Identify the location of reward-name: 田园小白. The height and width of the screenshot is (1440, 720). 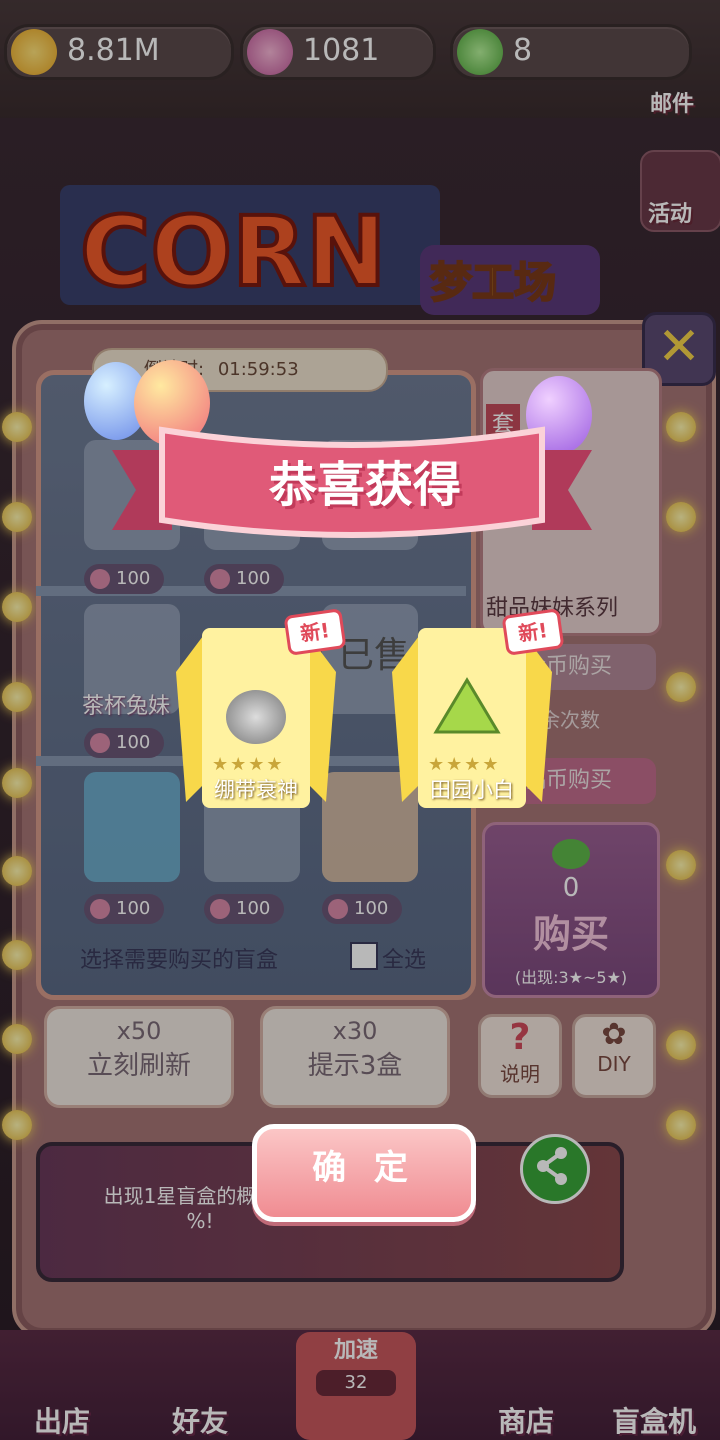
(472, 790).